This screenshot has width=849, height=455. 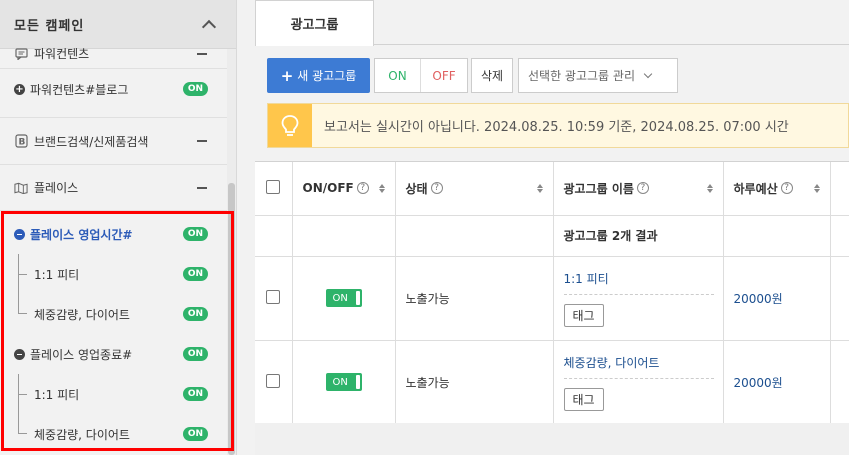 I want to click on brand-b-icon: B, so click(x=21, y=141).